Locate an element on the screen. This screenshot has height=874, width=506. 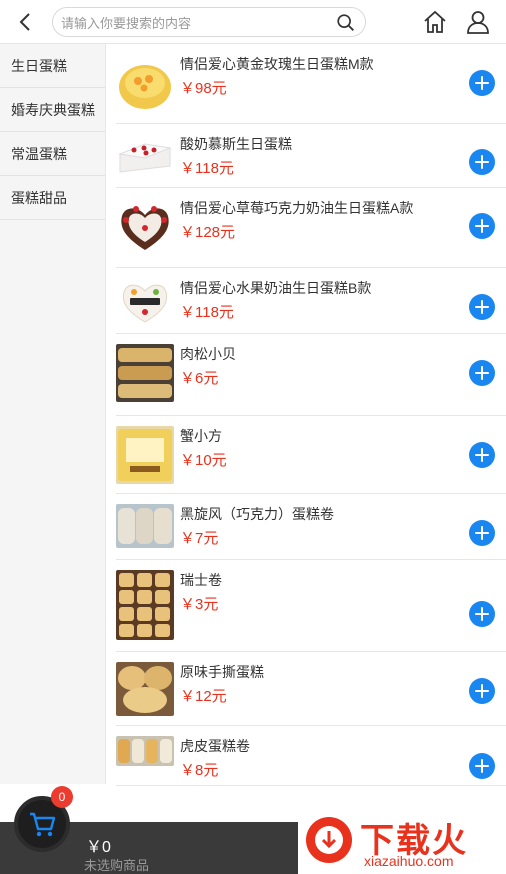
sidebar-item-birthday-cake: 生日蛋糕 is located at coordinates (52, 66).